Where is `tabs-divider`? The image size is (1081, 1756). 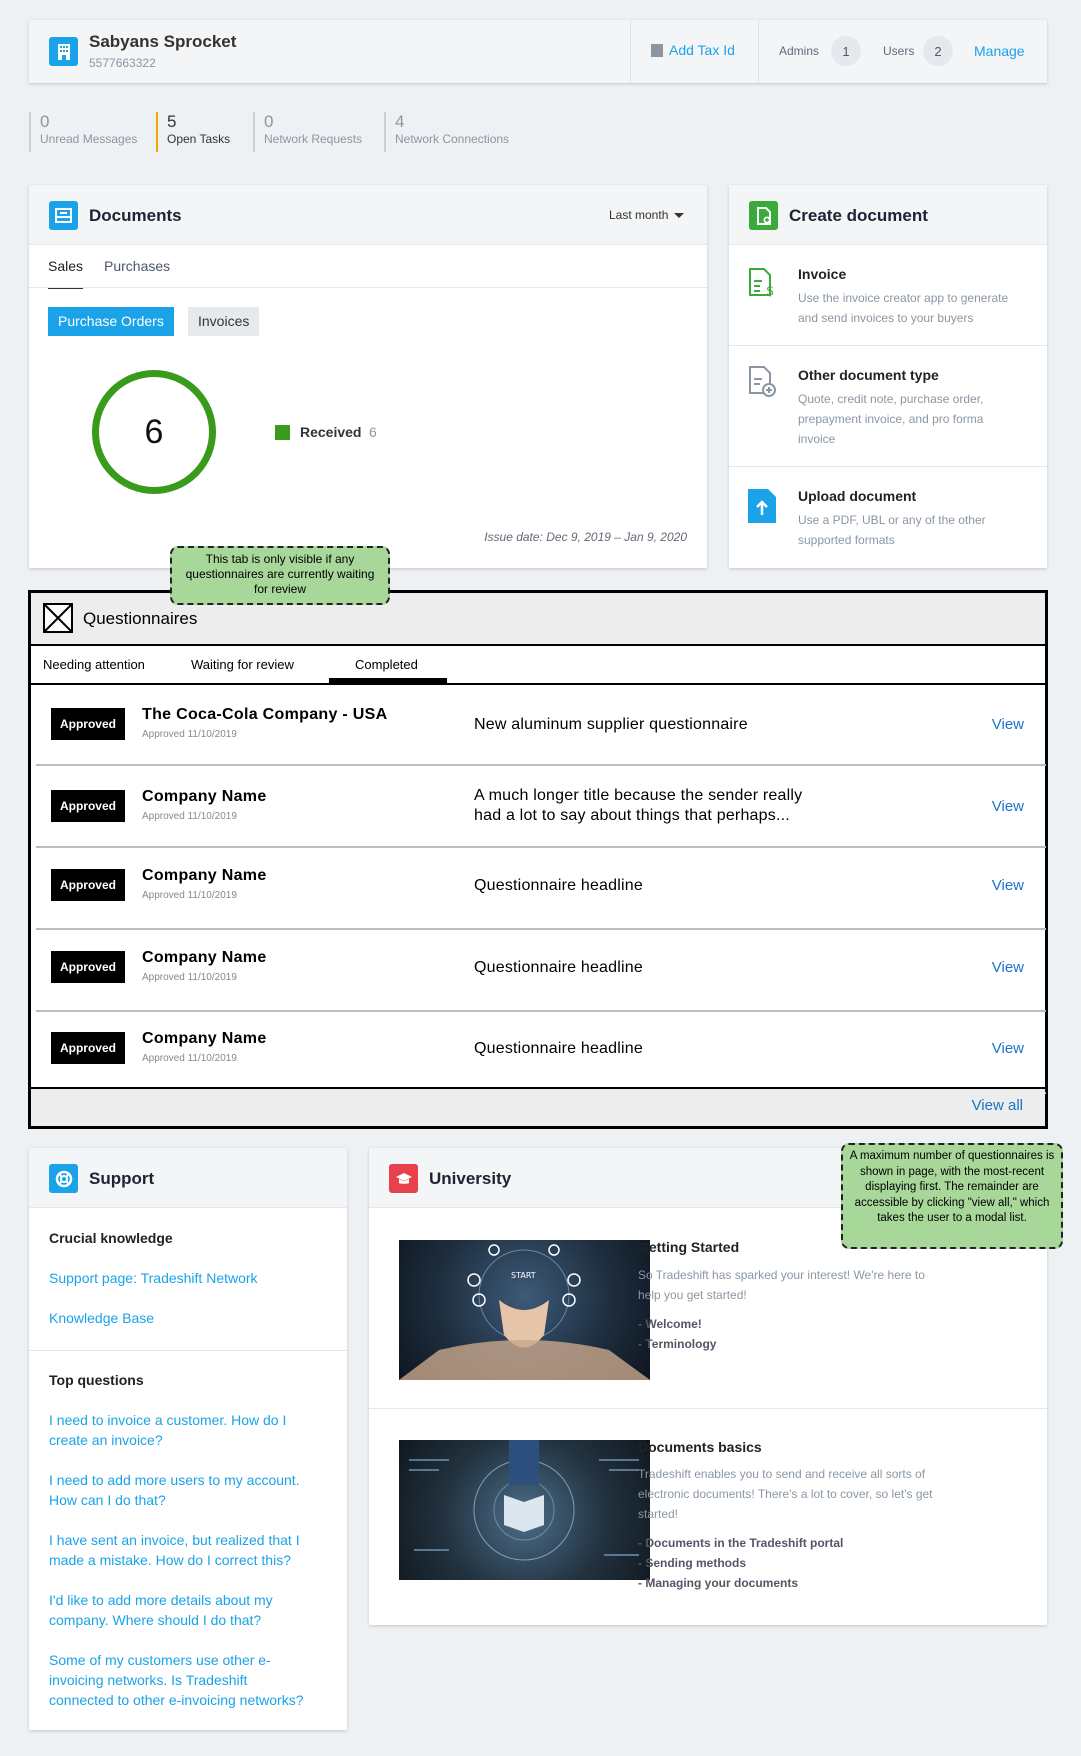
tabs-divider is located at coordinates (368, 287).